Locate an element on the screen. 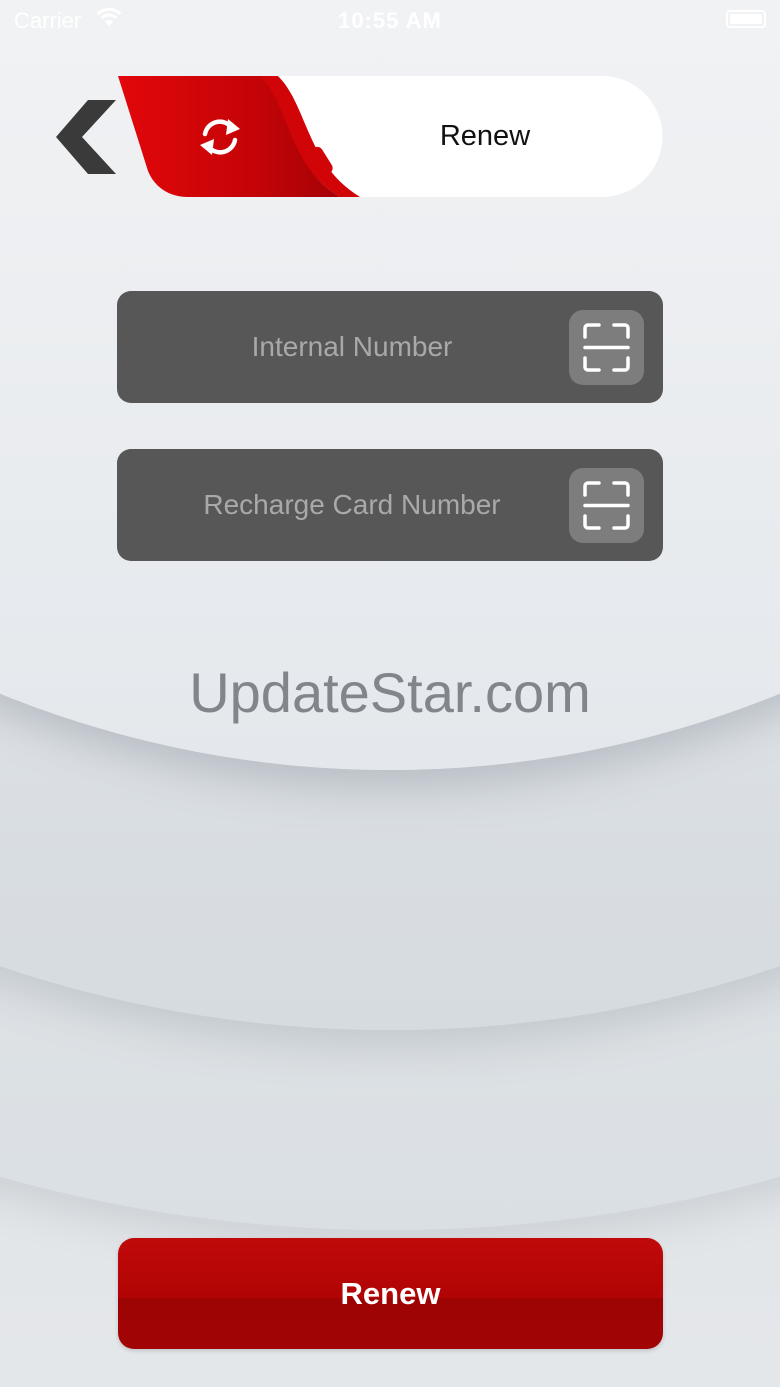  recharge-card-number-placeholder: Recharge Card Number is located at coordinates (352, 504).